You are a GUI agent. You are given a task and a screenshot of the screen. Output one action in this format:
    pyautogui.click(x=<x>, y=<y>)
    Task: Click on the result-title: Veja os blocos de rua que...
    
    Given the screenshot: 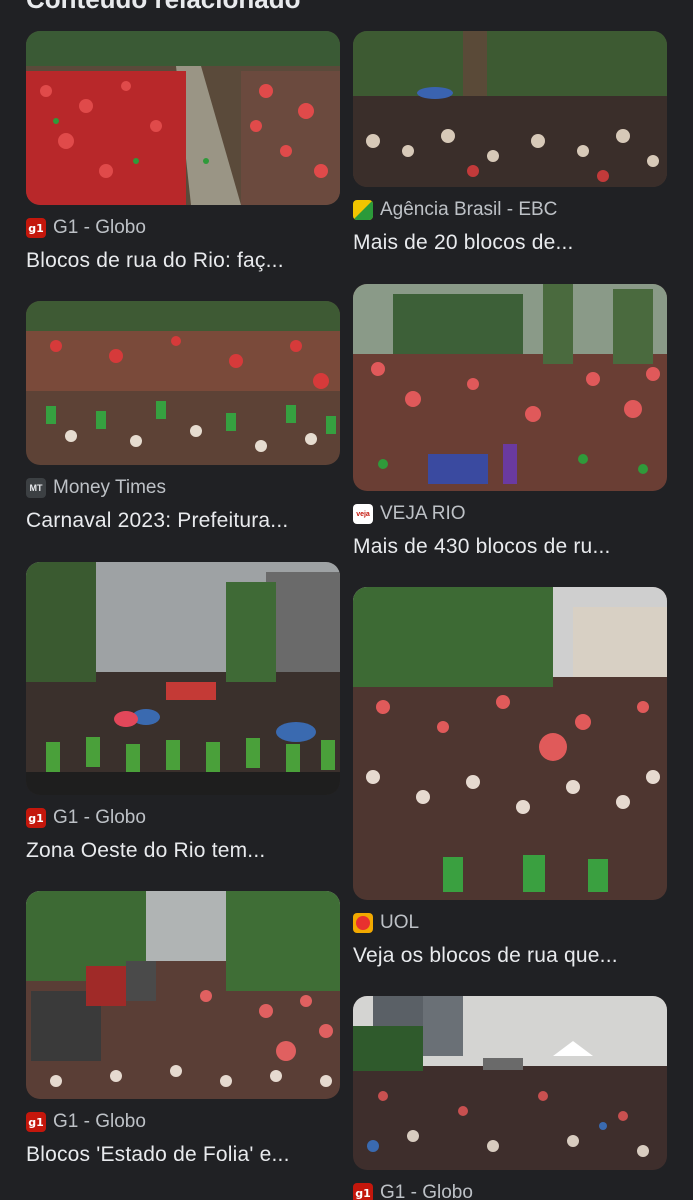 What is the action you would take?
    pyautogui.click(x=510, y=956)
    